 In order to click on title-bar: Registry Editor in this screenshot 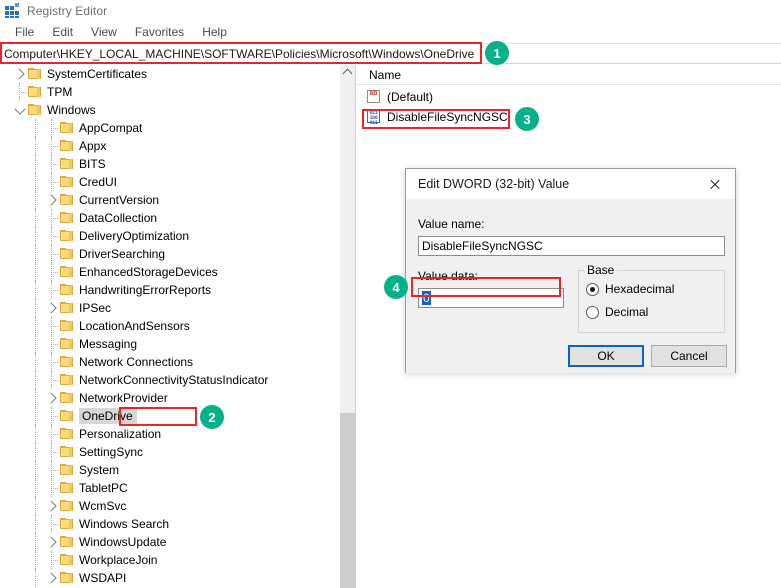, I will do `click(390, 11)`.